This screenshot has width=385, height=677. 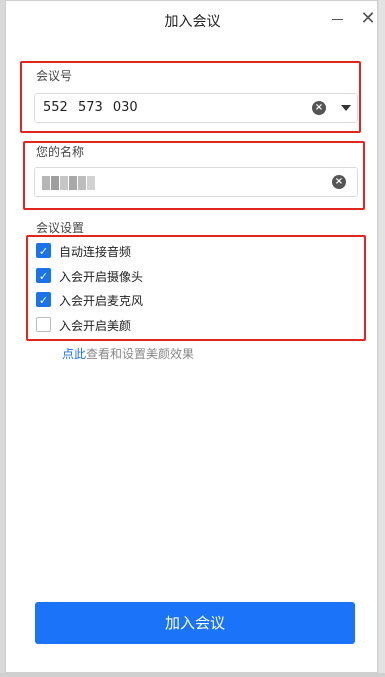 What do you see at coordinates (337, 19) in the screenshot?
I see `minimize-icon` at bounding box center [337, 19].